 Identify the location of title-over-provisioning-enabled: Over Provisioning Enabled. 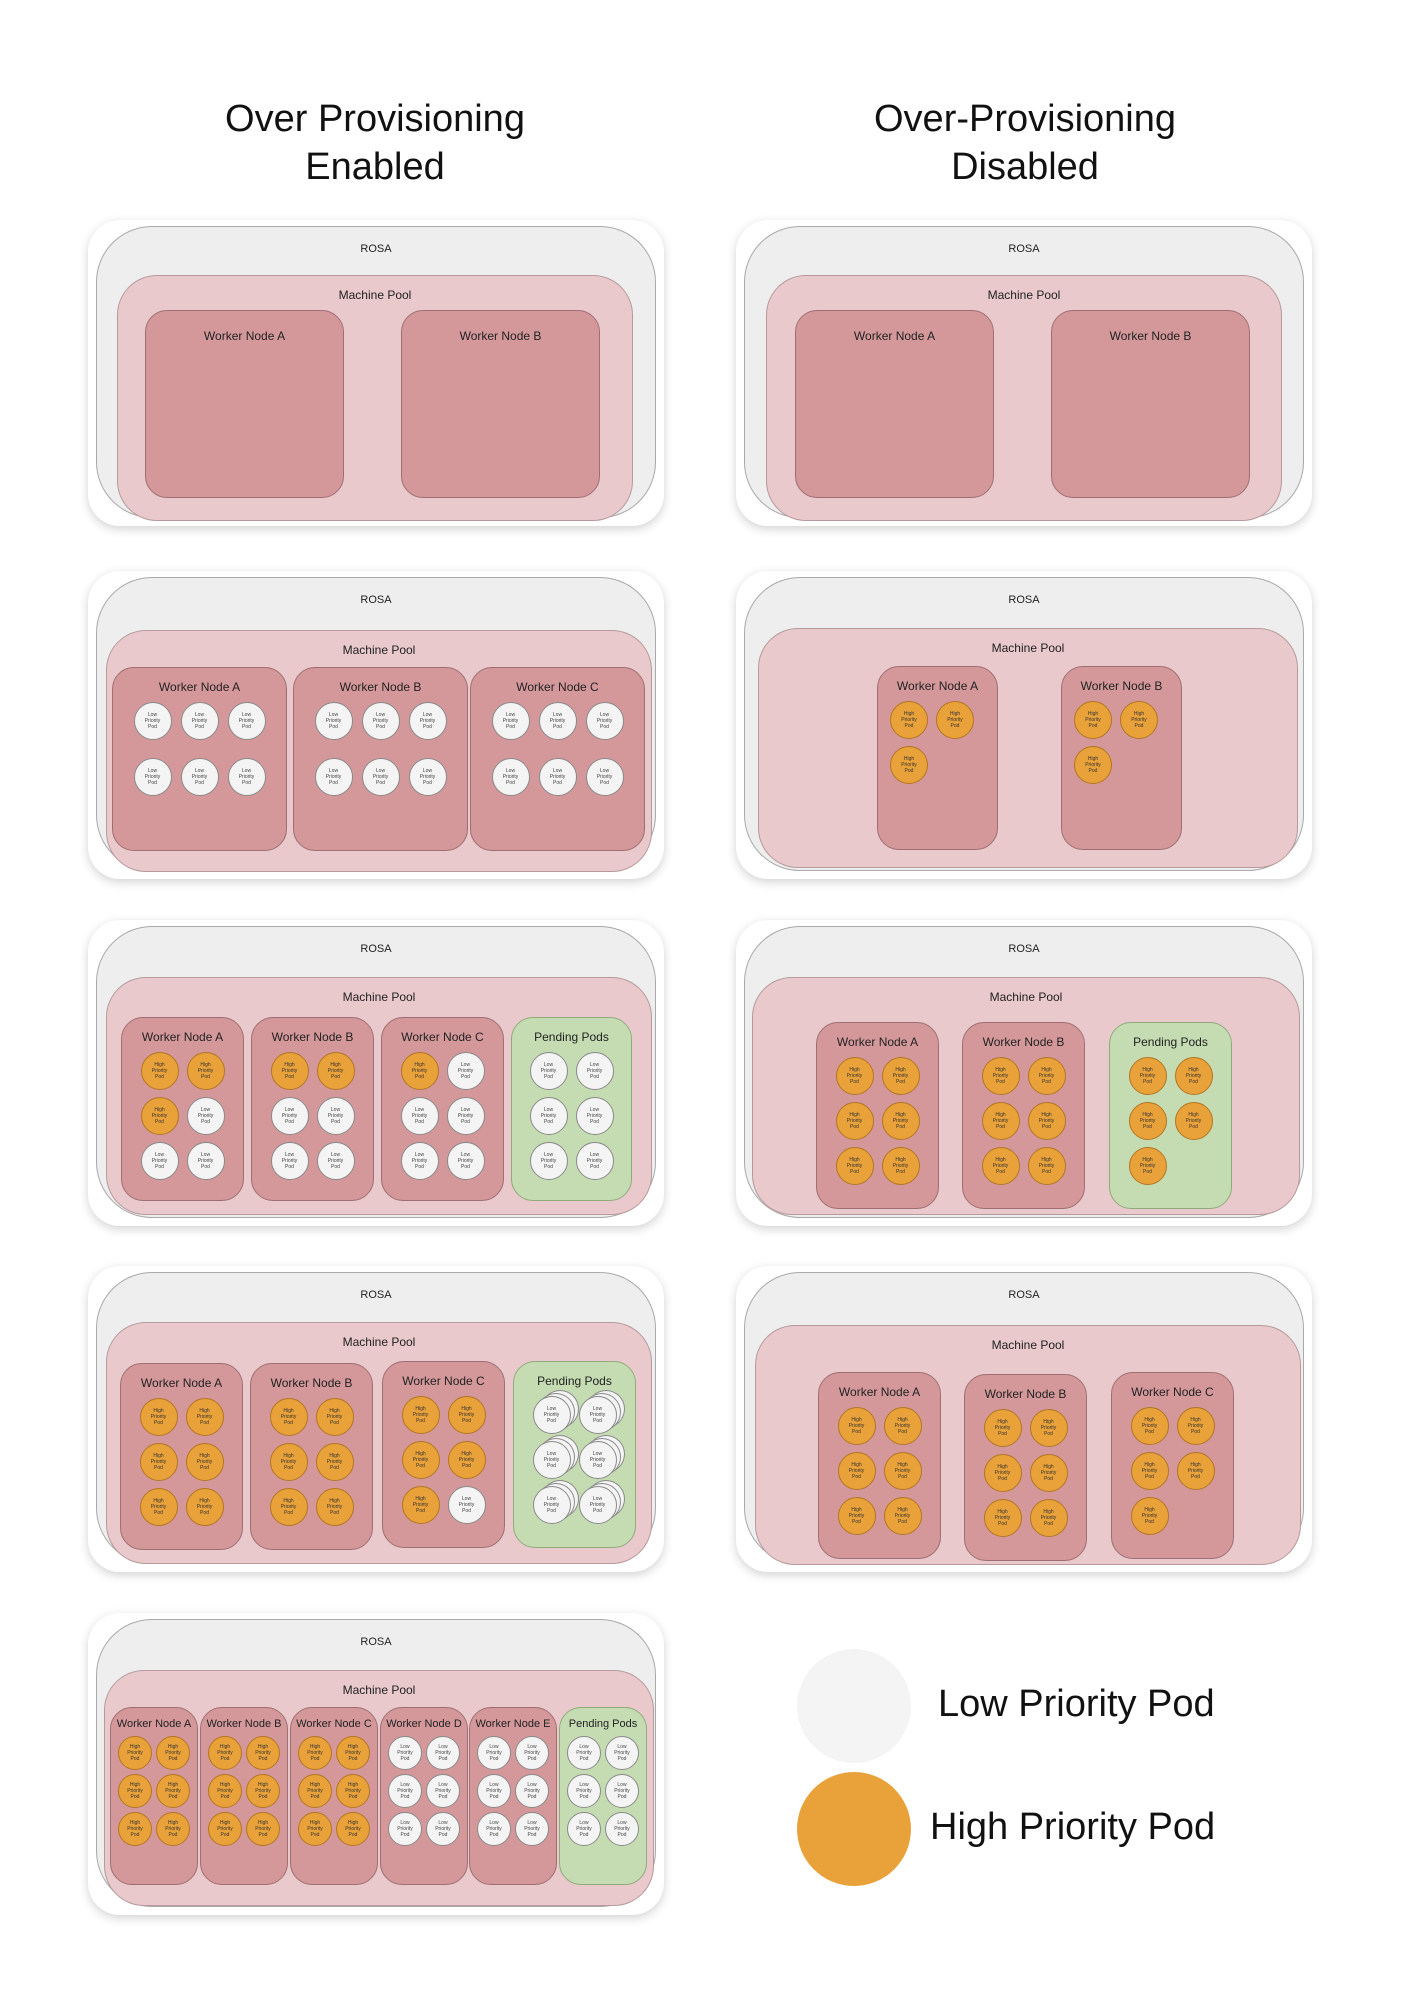
(375, 143).